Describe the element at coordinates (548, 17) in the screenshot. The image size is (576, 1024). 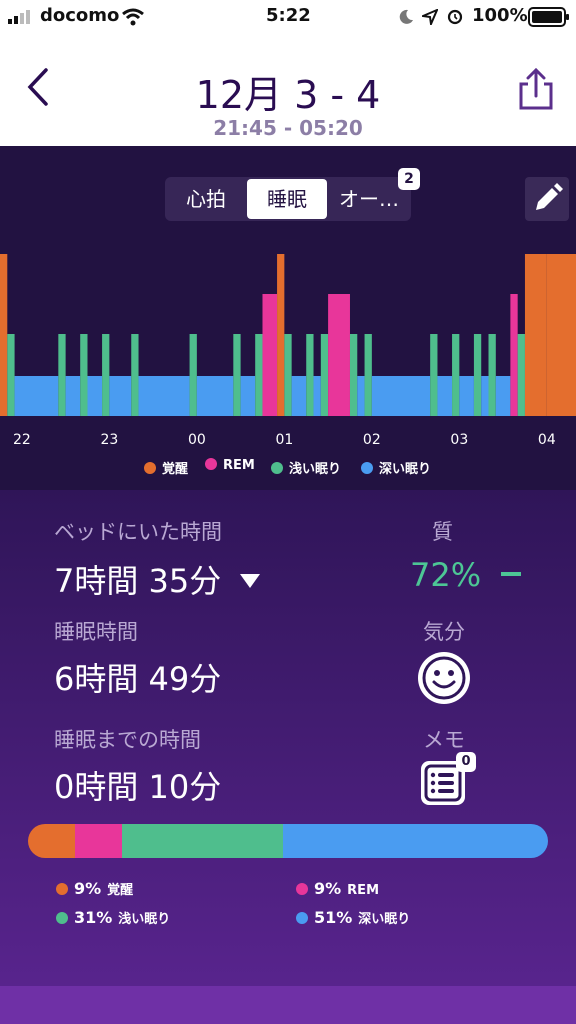
I see `battery-icon` at that location.